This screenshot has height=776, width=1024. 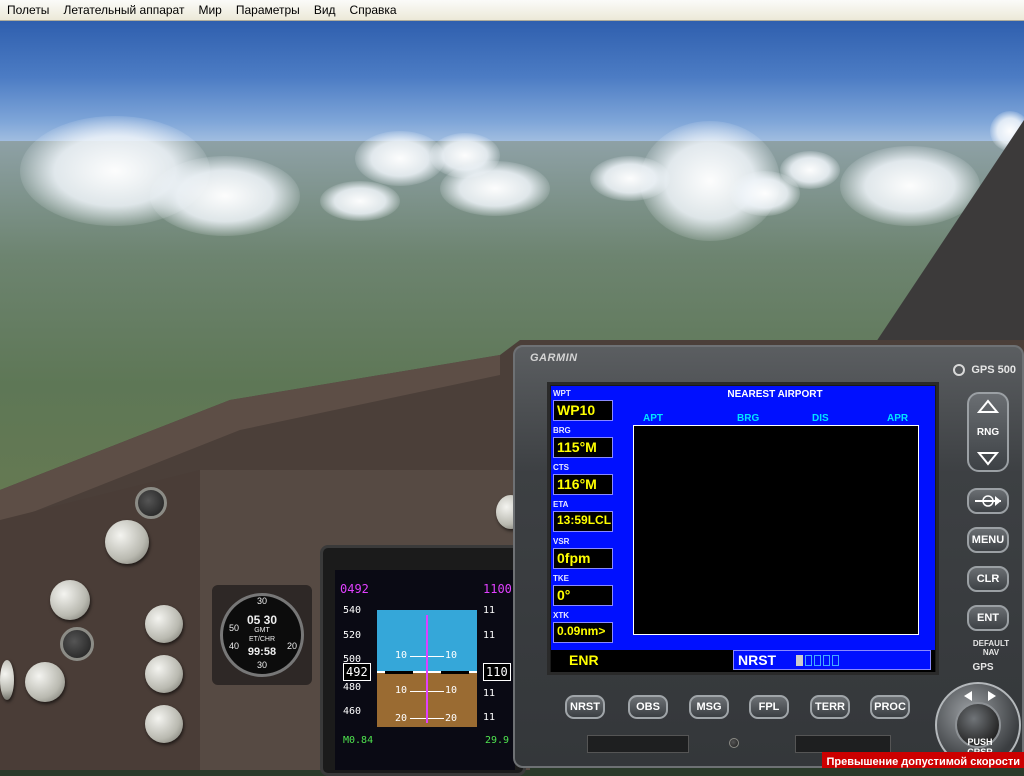 I want to click on field-label-tke: TKE, so click(x=561, y=578).